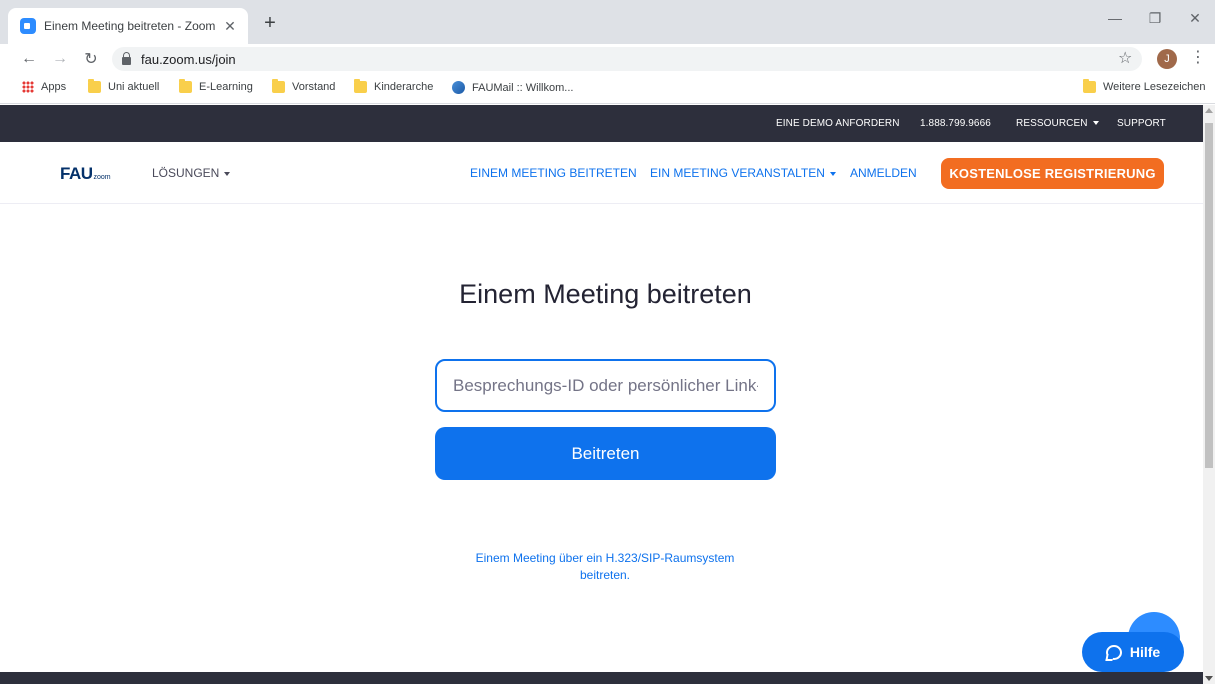  I want to click on request-demo-link: EINE DEMO ANFORDERN, so click(838, 123).